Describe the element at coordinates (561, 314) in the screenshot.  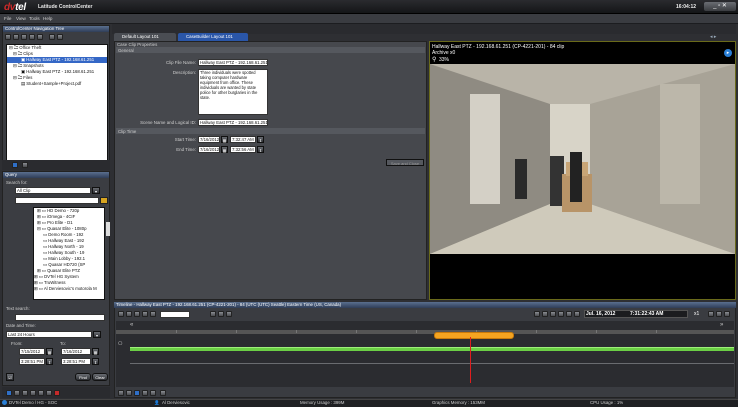
I see `next-frame-icon` at that location.